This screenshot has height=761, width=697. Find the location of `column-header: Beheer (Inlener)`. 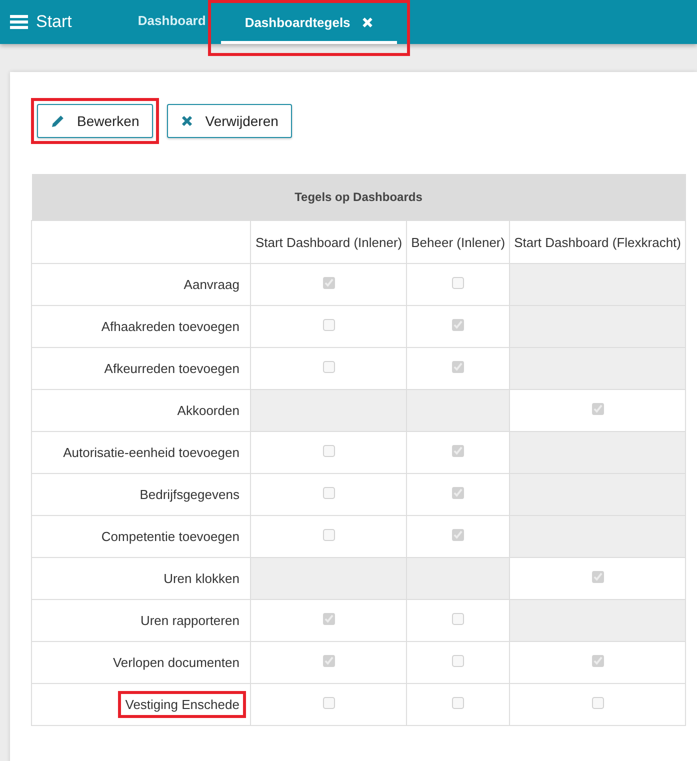

column-header: Beheer (Inlener) is located at coordinates (458, 242).